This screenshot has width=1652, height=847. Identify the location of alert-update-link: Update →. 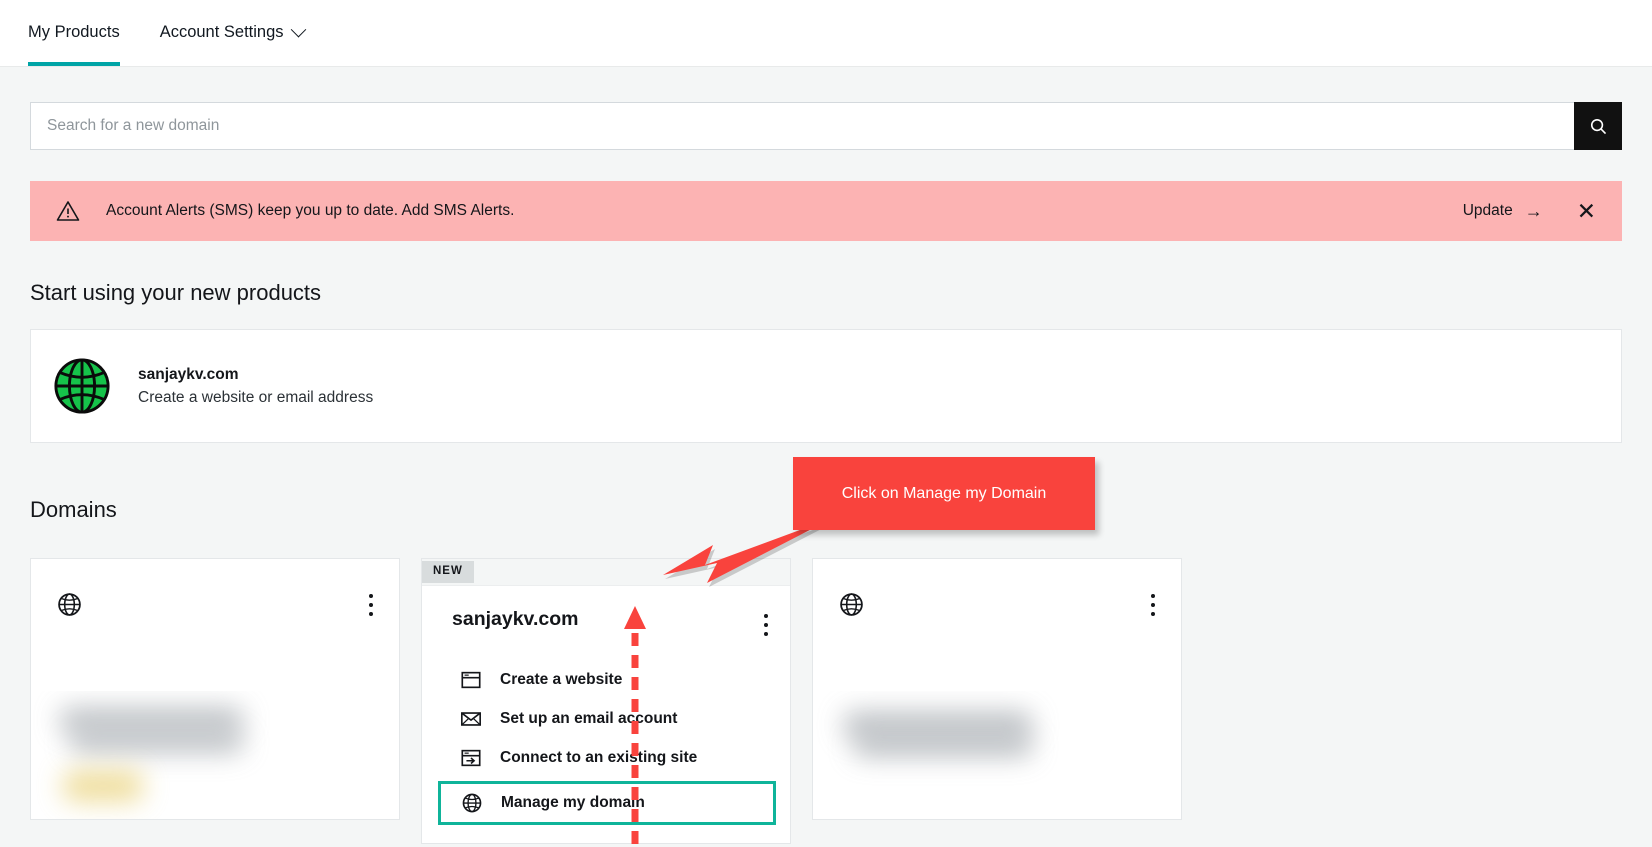
(1503, 211).